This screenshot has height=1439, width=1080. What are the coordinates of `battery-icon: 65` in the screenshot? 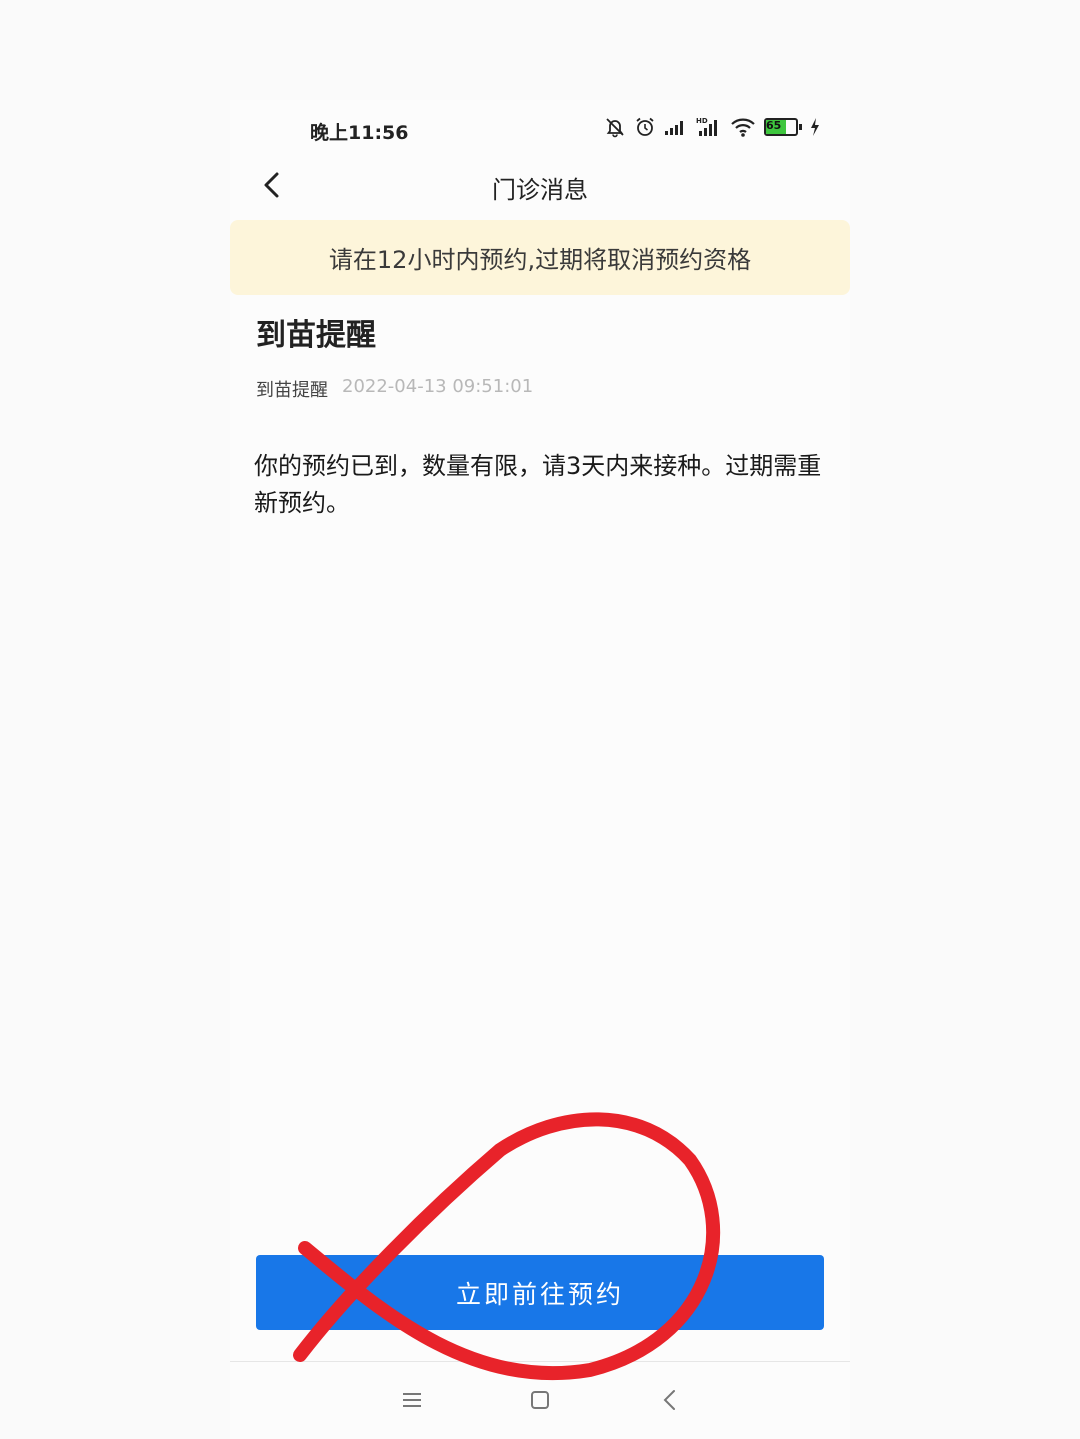 It's located at (783, 127).